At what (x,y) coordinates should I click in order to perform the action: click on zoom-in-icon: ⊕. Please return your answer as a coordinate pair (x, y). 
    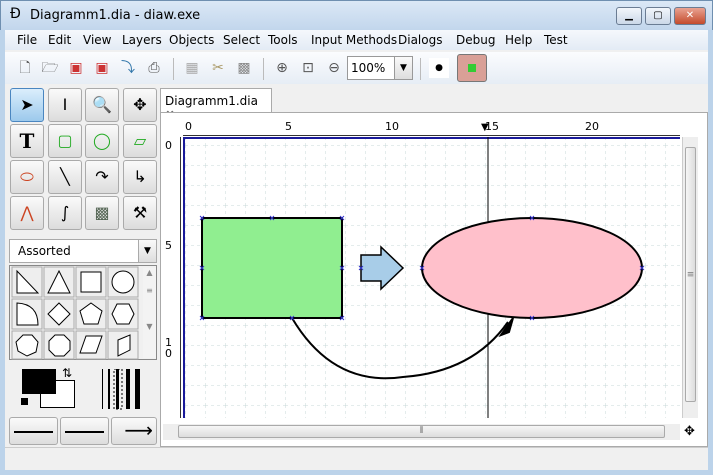
    Looking at the image, I should click on (282, 68).